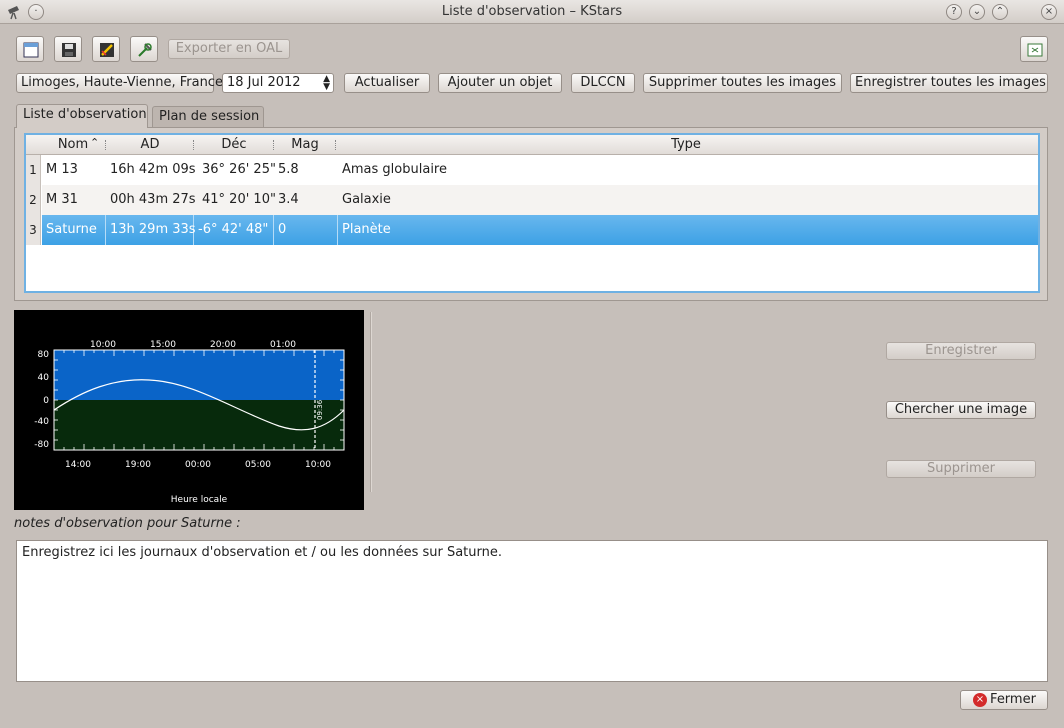  I want to click on table-header: Nom ⌃ AD Déc Mag Type, so click(532, 145).